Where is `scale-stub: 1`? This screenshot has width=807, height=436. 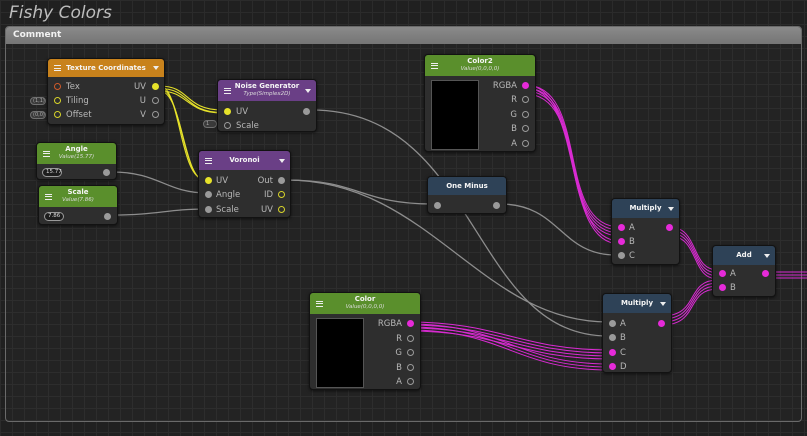
scale-stub: 1 is located at coordinates (210, 124).